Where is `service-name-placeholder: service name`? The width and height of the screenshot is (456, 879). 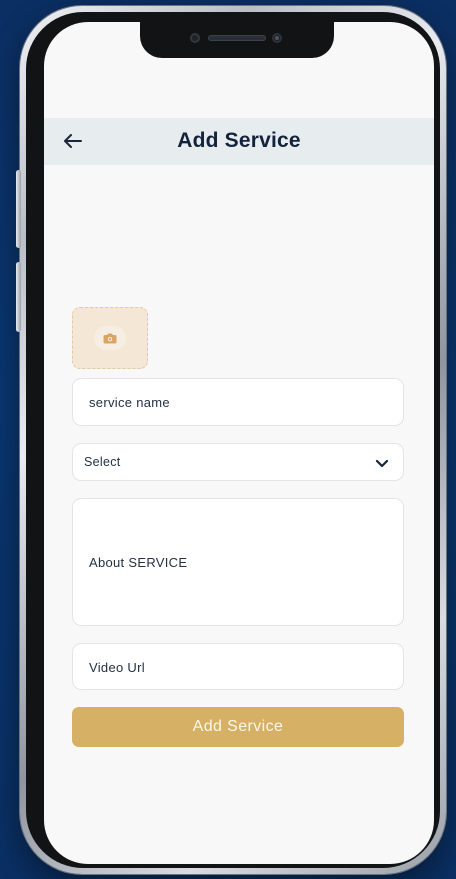
service-name-placeholder: service name is located at coordinates (129, 402).